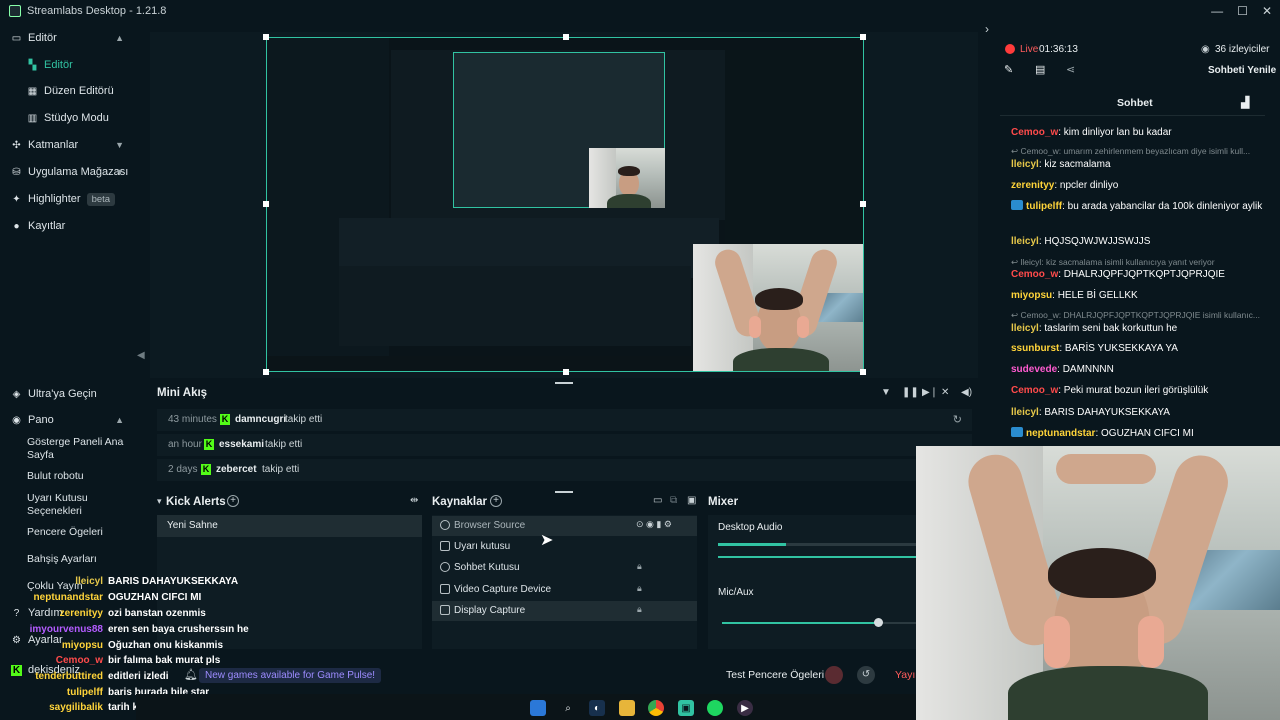  Describe the element at coordinates (564, 547) in the screenshot. I see `source-item: Uyarı kutusu` at that location.